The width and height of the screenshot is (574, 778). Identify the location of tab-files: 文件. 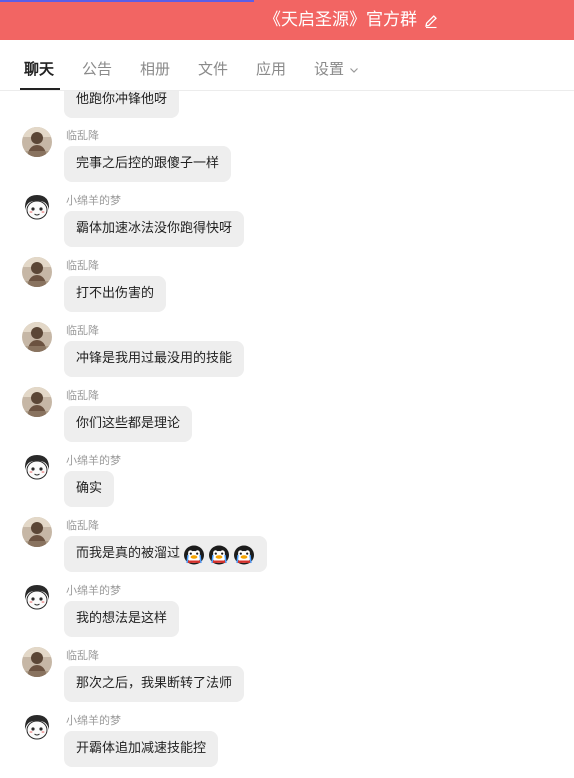
(213, 69).